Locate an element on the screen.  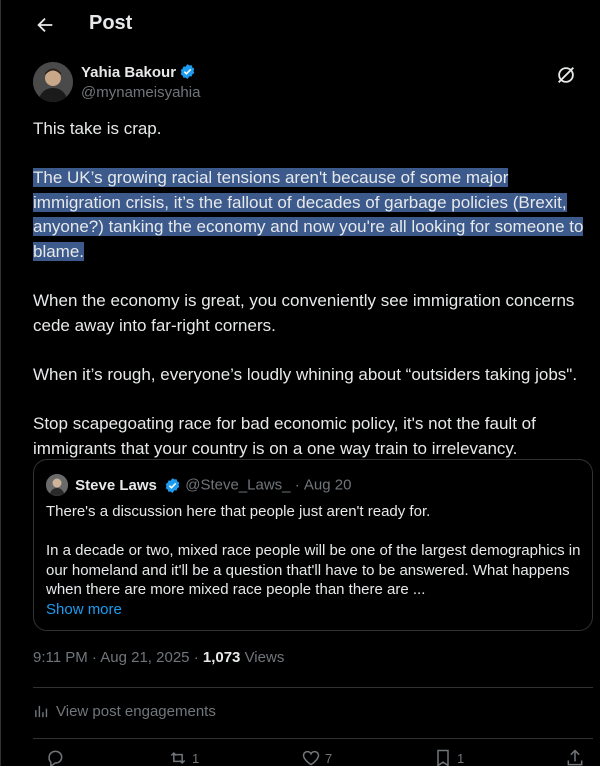
like-count: 7 is located at coordinates (329, 758).